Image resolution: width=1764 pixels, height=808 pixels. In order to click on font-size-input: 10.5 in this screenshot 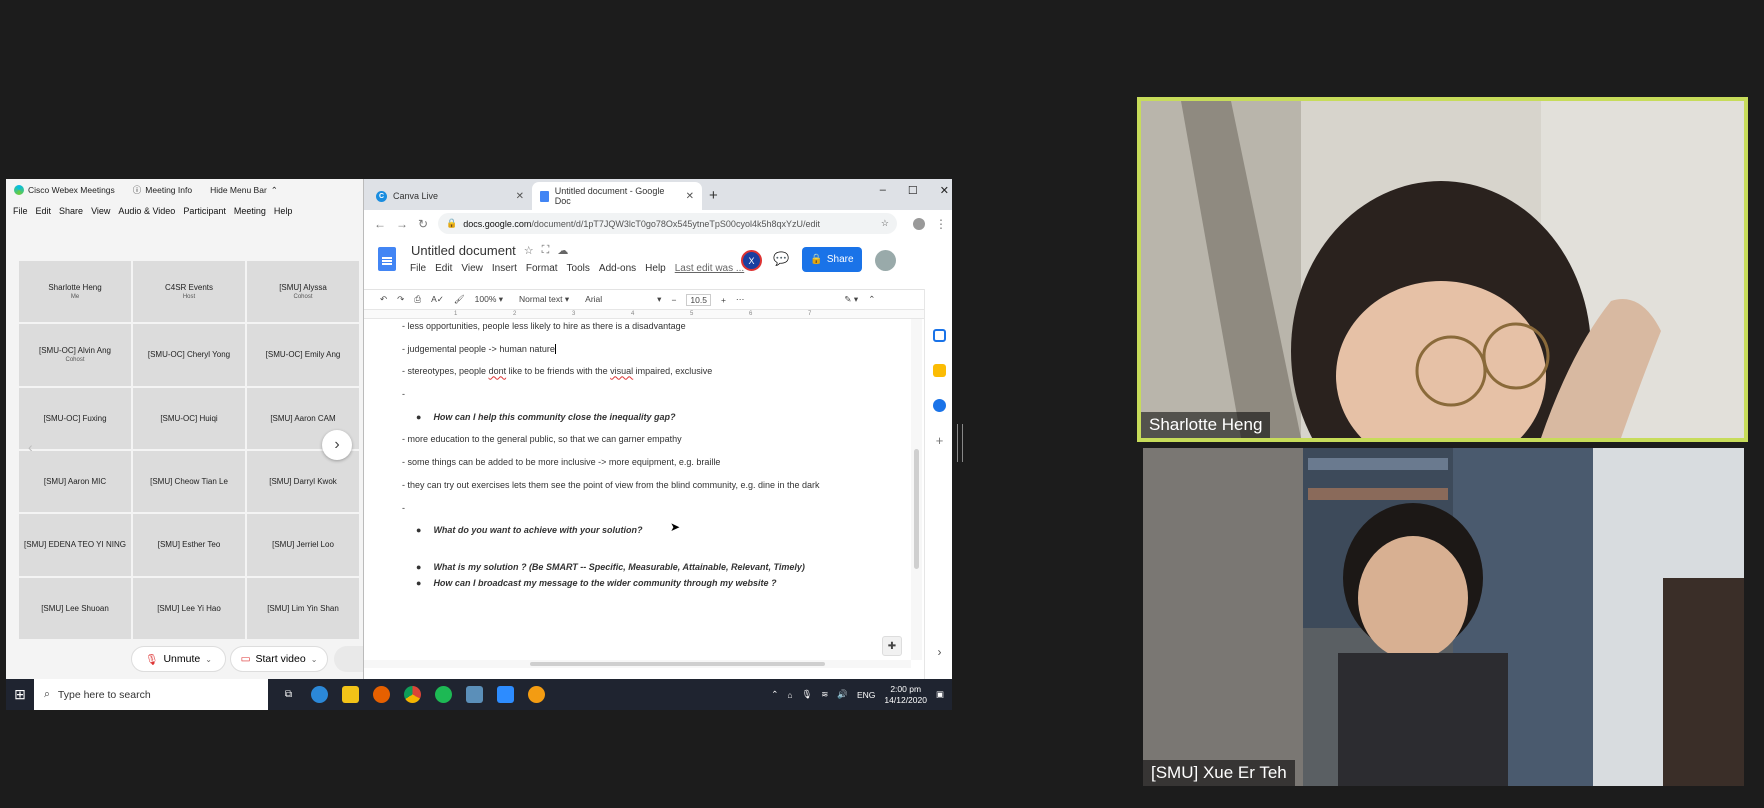, I will do `click(698, 299)`.